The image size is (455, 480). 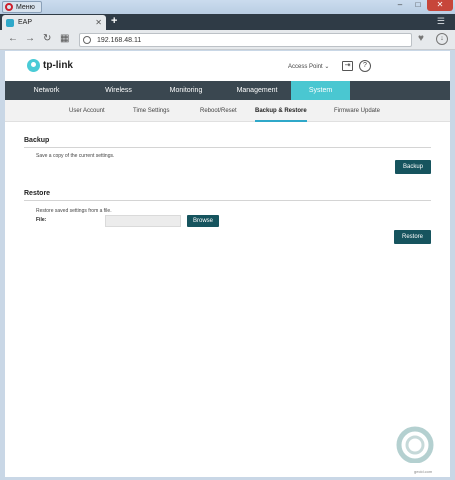 I want to click on tplink-logo-icon, so click(x=33, y=65).